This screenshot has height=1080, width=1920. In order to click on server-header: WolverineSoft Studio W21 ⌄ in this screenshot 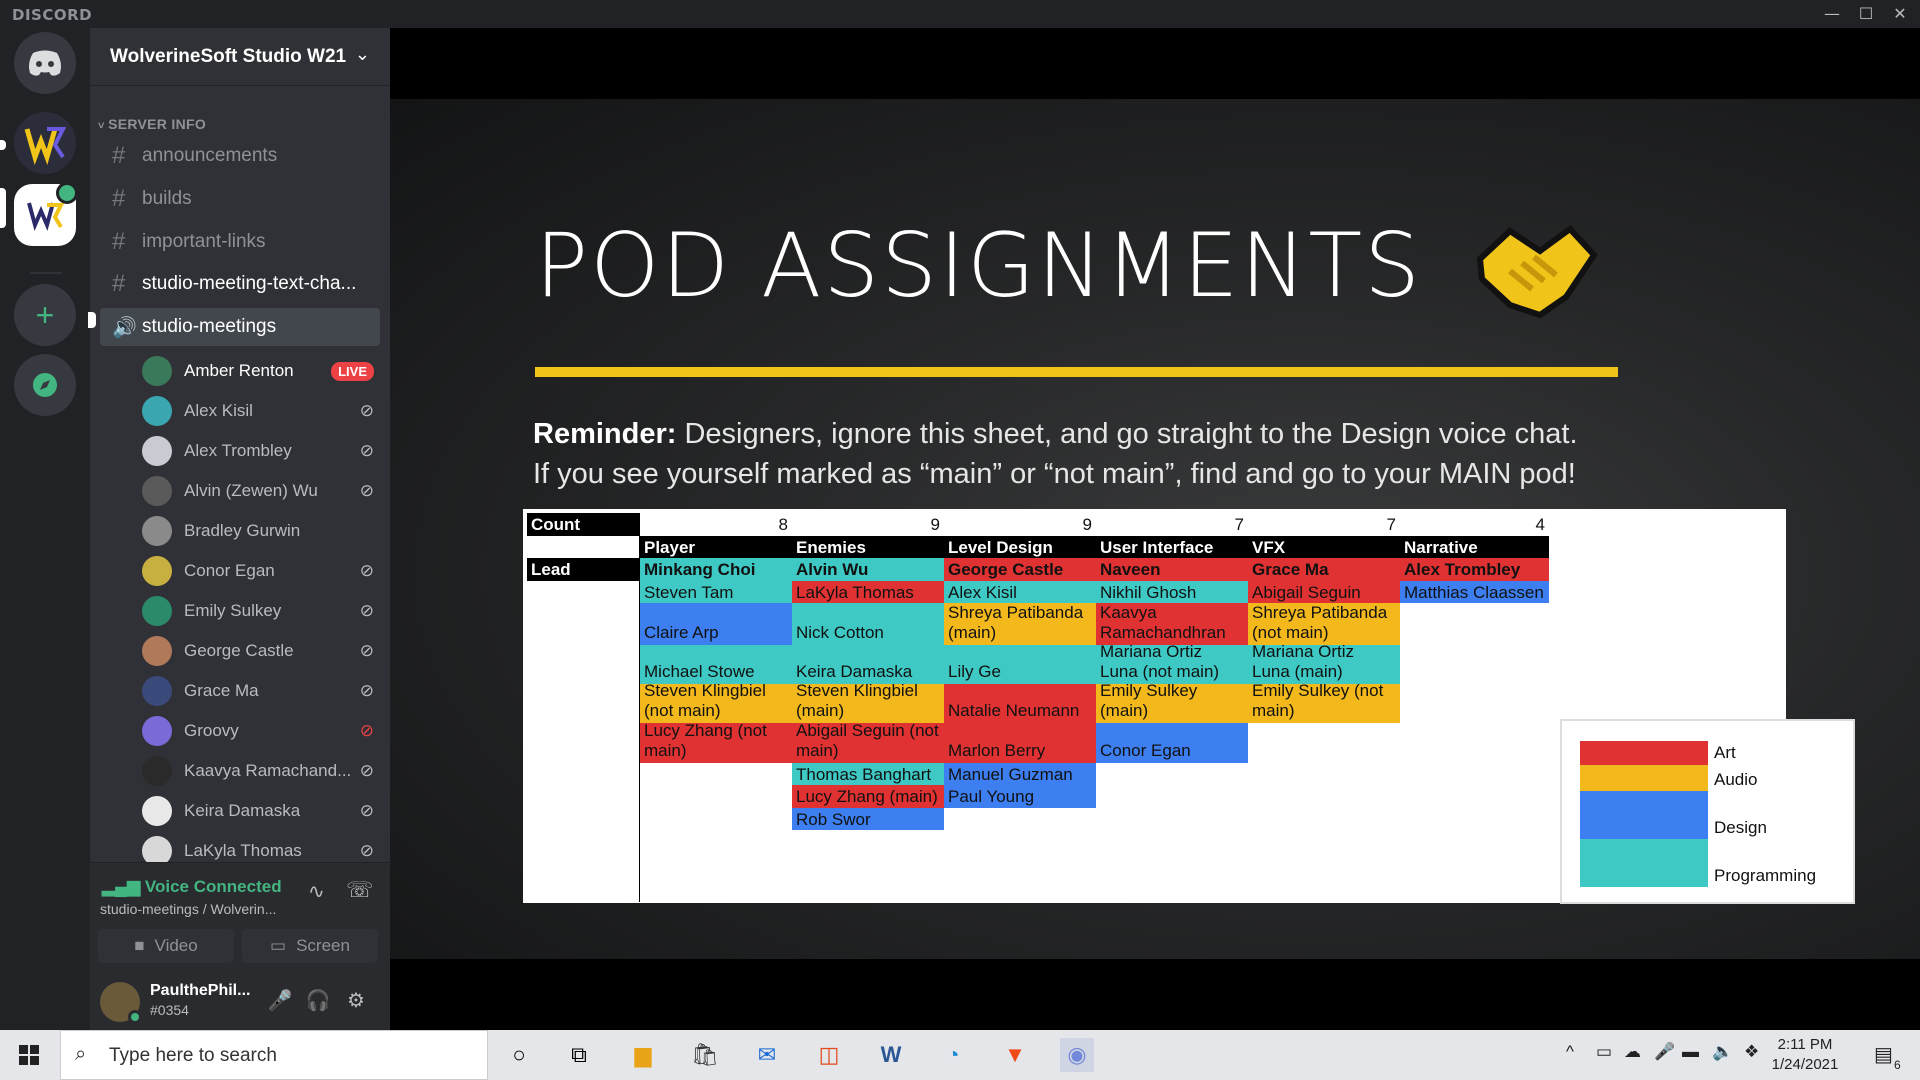, I will do `click(240, 57)`.